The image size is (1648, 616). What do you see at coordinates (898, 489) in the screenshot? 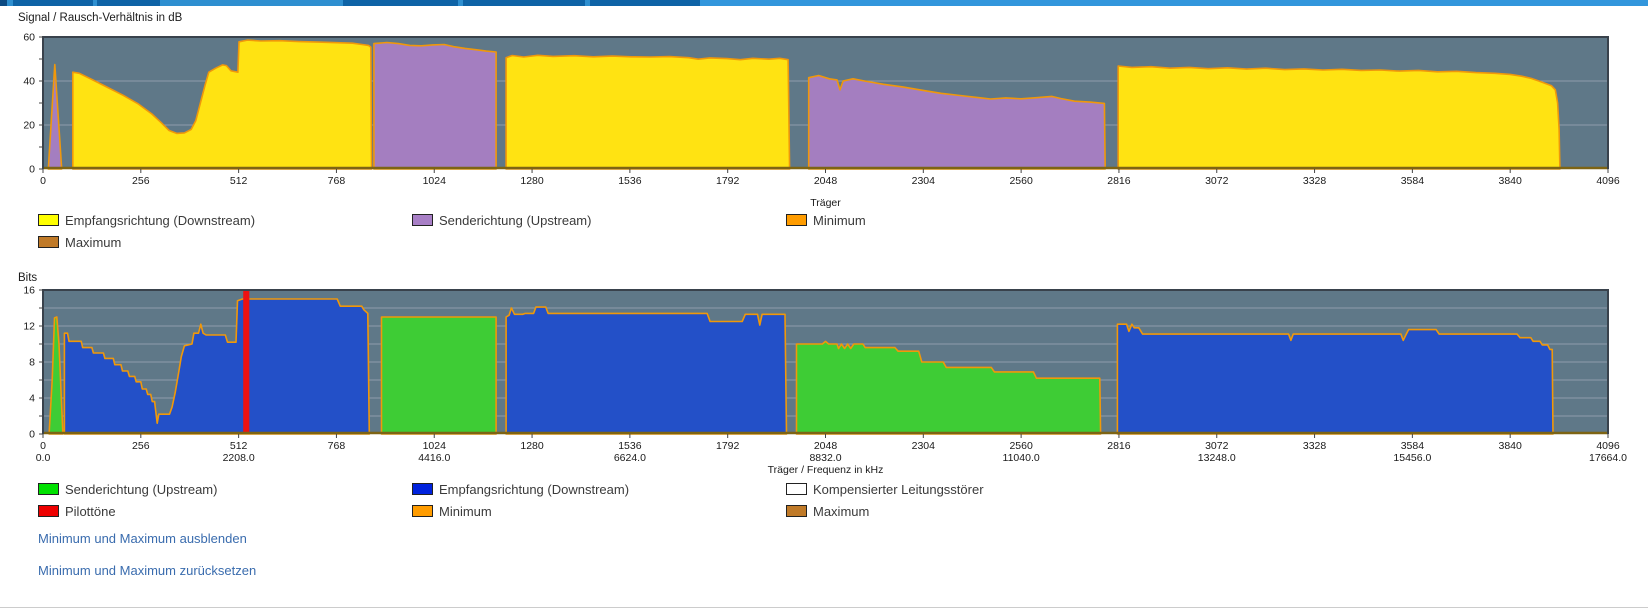
I see `legend-label: Kompensierter Leitungsstörer` at bounding box center [898, 489].